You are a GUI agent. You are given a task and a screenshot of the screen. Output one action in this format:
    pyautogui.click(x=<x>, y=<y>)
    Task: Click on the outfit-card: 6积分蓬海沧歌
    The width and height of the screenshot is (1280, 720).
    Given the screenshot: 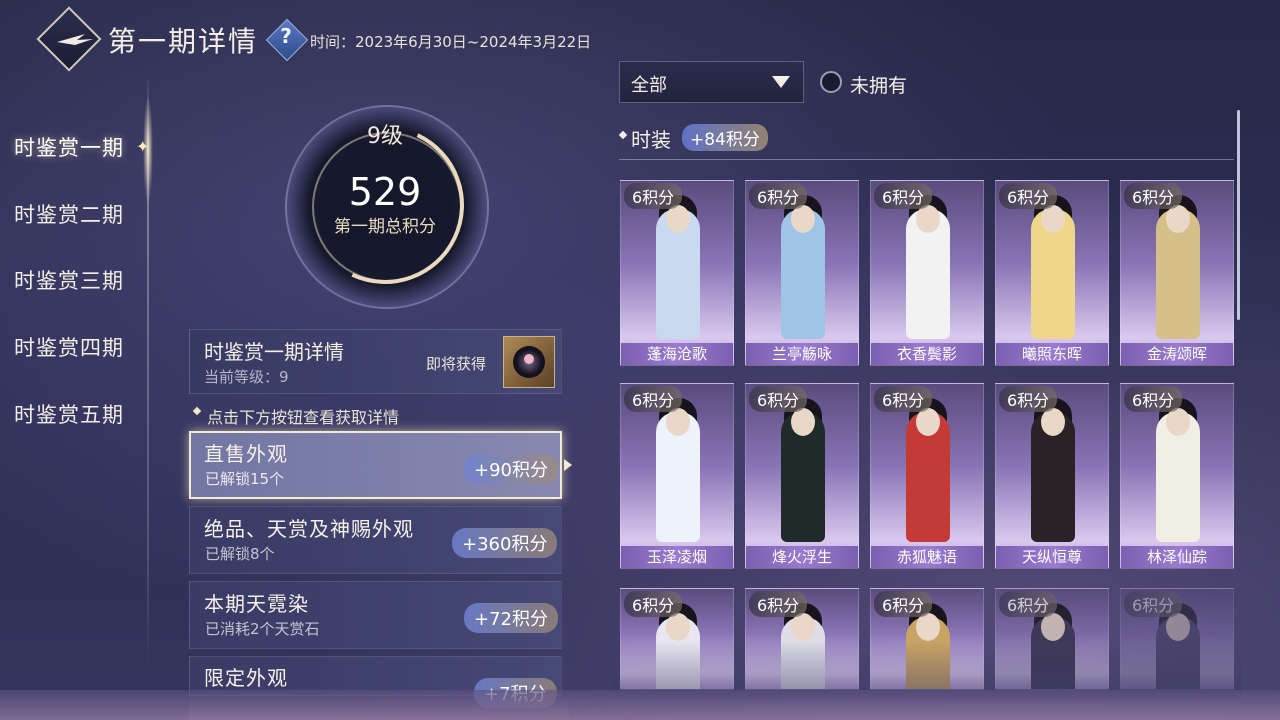 What is the action you would take?
    pyautogui.click(x=677, y=273)
    